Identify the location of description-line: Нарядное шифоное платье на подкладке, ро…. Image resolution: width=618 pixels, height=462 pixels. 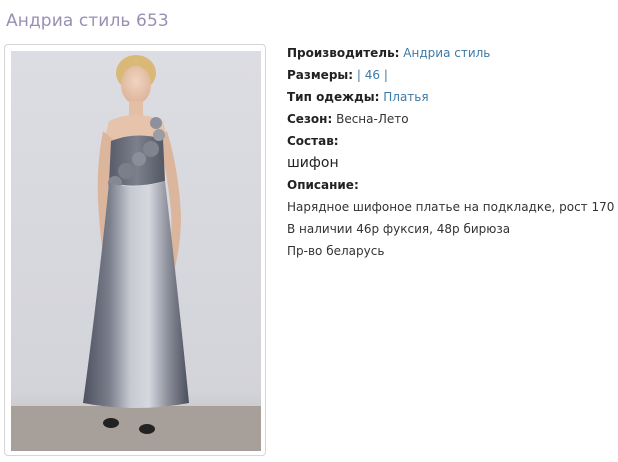
(452, 207).